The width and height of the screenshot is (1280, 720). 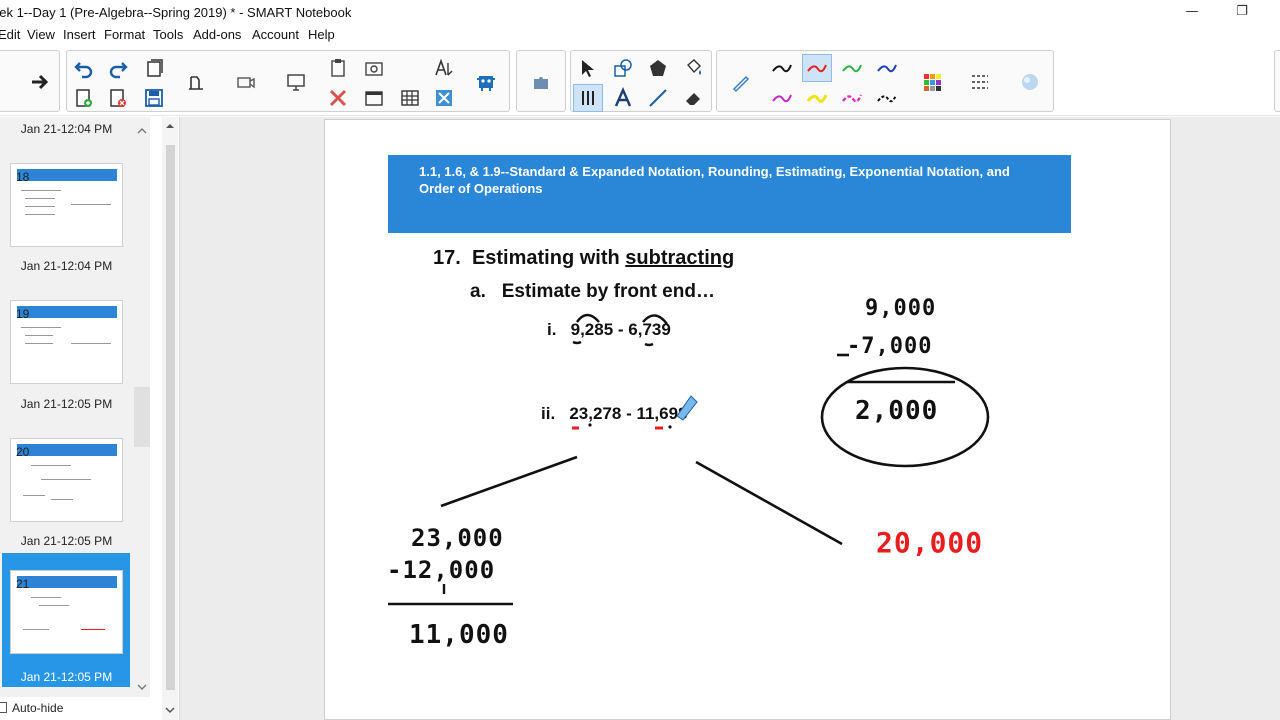 I want to click on add-page-button, so click(x=84, y=98).